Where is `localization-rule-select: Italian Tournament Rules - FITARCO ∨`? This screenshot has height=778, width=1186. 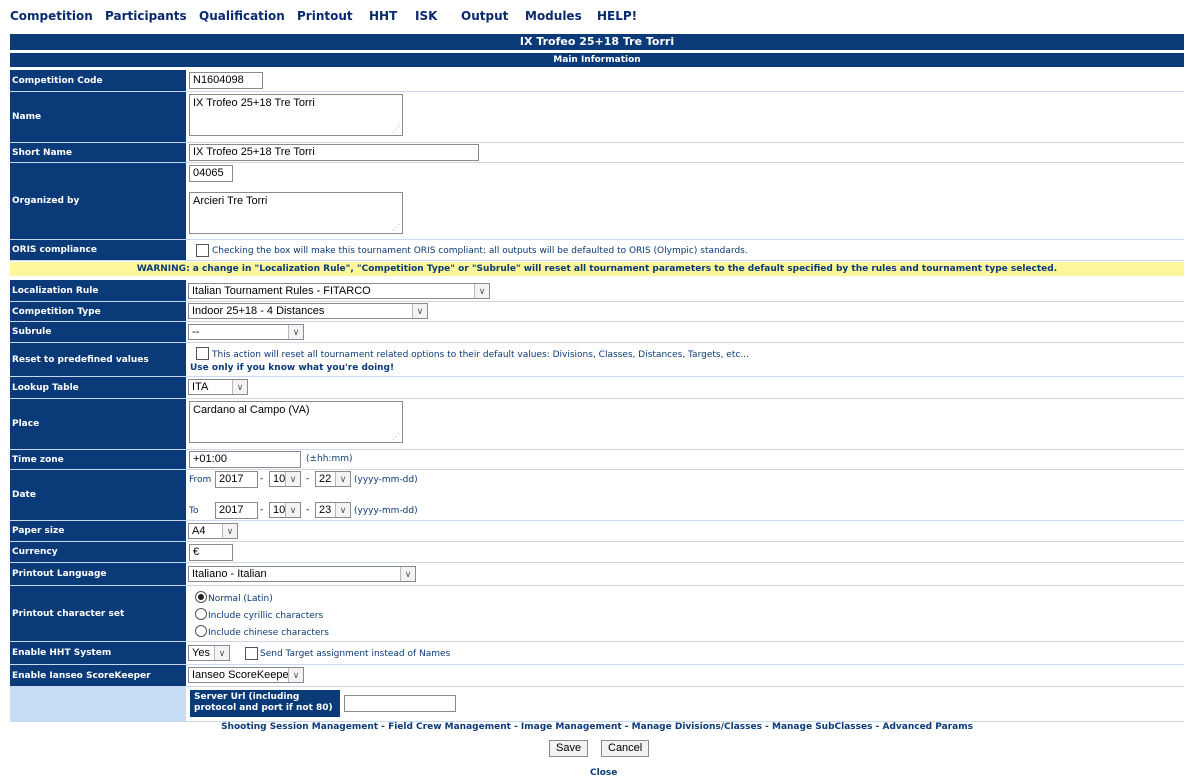
localization-rule-select: Italian Tournament Rules - FITARCO ∨ is located at coordinates (339, 291).